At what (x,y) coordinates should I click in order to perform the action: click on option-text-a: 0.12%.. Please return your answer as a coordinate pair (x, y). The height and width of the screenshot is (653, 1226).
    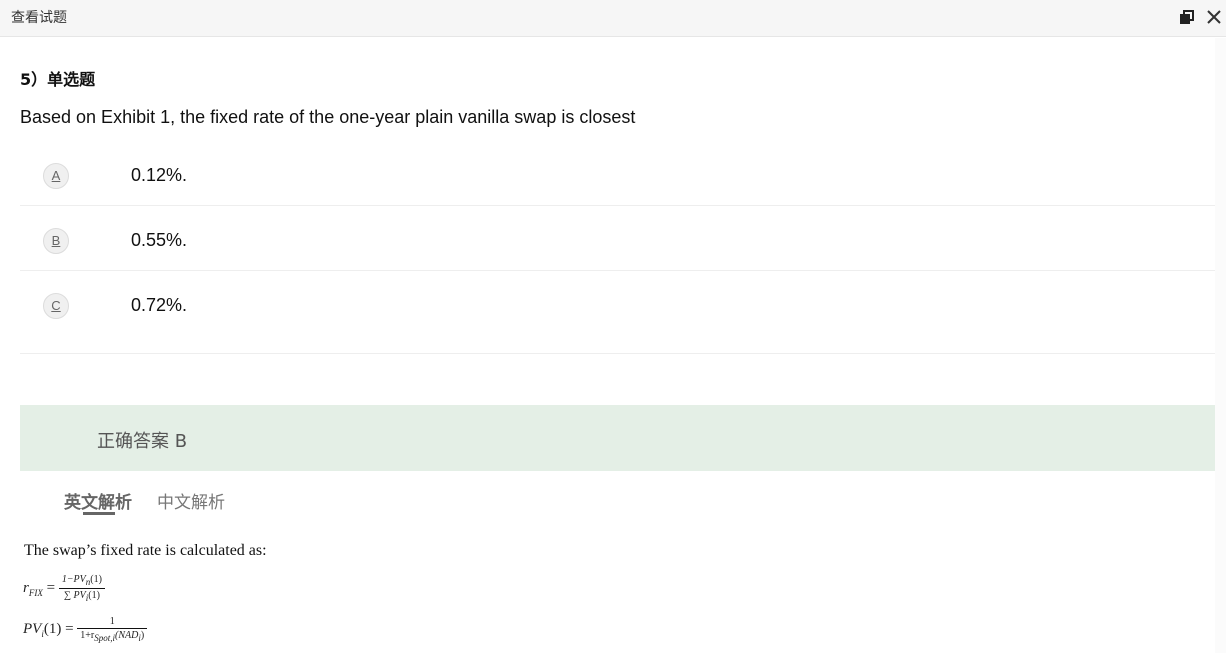
    Looking at the image, I should click on (159, 175).